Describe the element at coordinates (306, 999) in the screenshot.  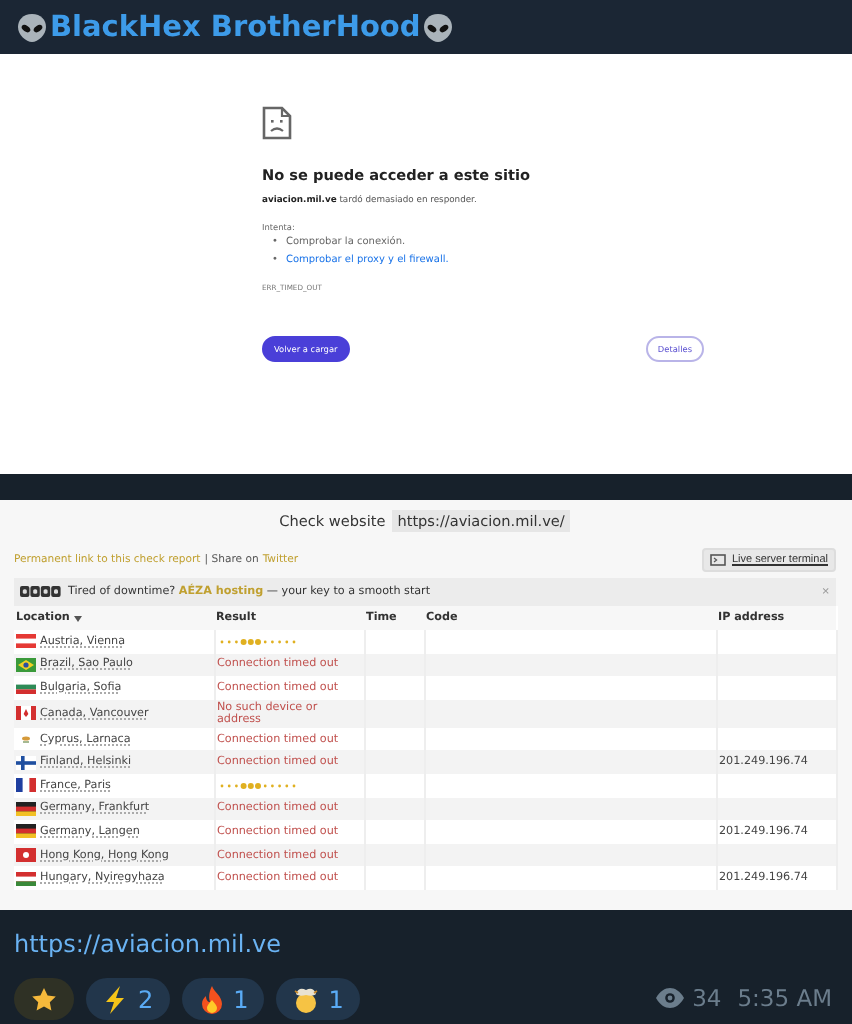
I see `head-icon` at that location.